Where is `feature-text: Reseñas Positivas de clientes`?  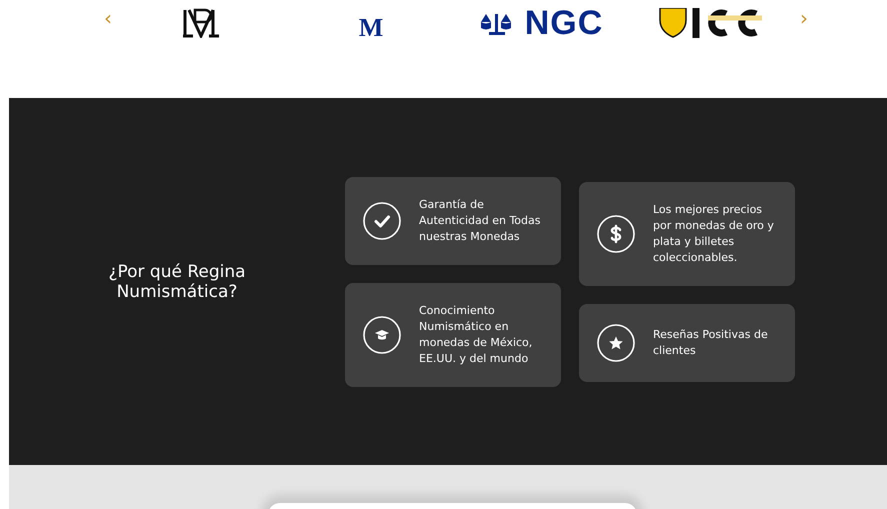
feature-text: Reseñas Positivas de clientes is located at coordinates (711, 342).